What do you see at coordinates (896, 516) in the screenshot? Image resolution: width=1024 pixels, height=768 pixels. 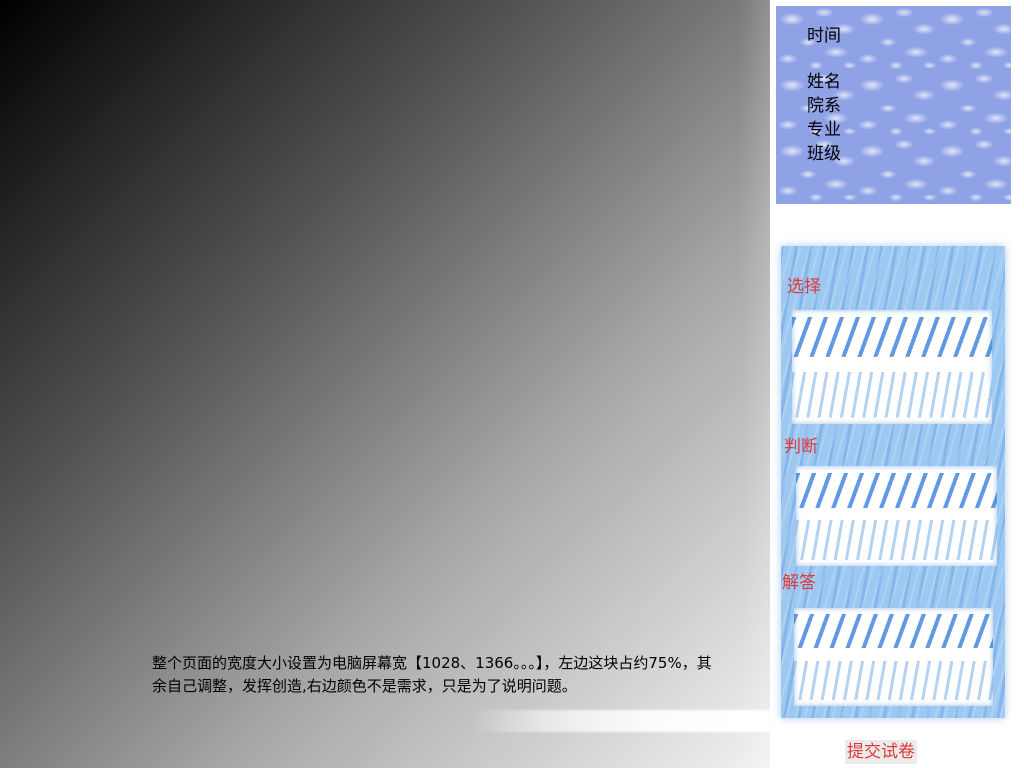 I see `judge-section-box` at bounding box center [896, 516].